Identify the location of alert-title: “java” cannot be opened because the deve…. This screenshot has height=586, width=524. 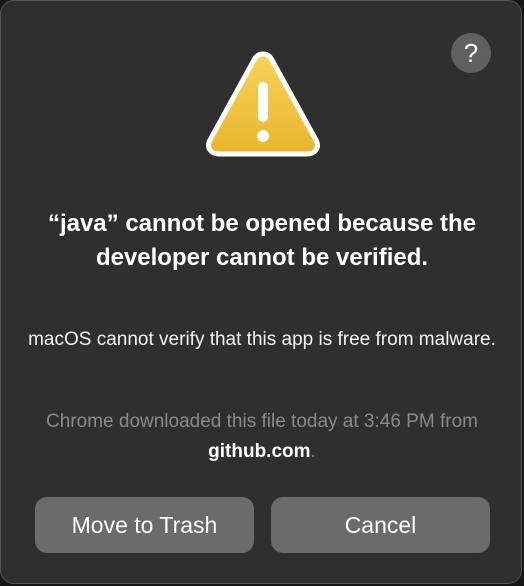
(262, 240).